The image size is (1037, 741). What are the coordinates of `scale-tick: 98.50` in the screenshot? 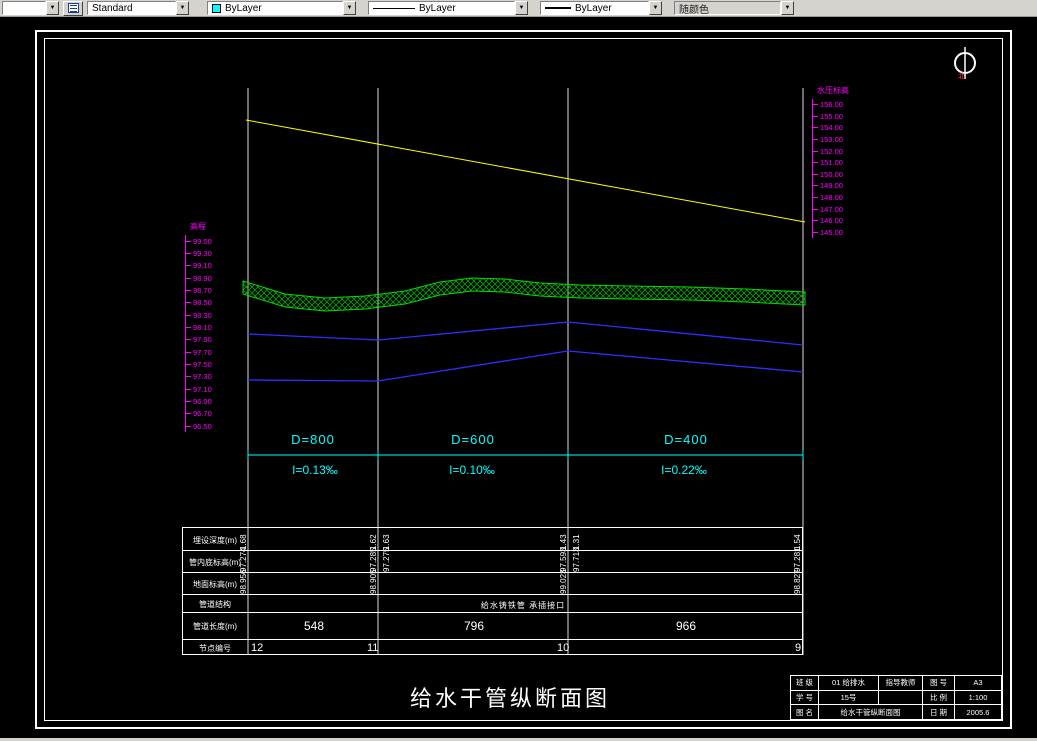 It's located at (199, 303).